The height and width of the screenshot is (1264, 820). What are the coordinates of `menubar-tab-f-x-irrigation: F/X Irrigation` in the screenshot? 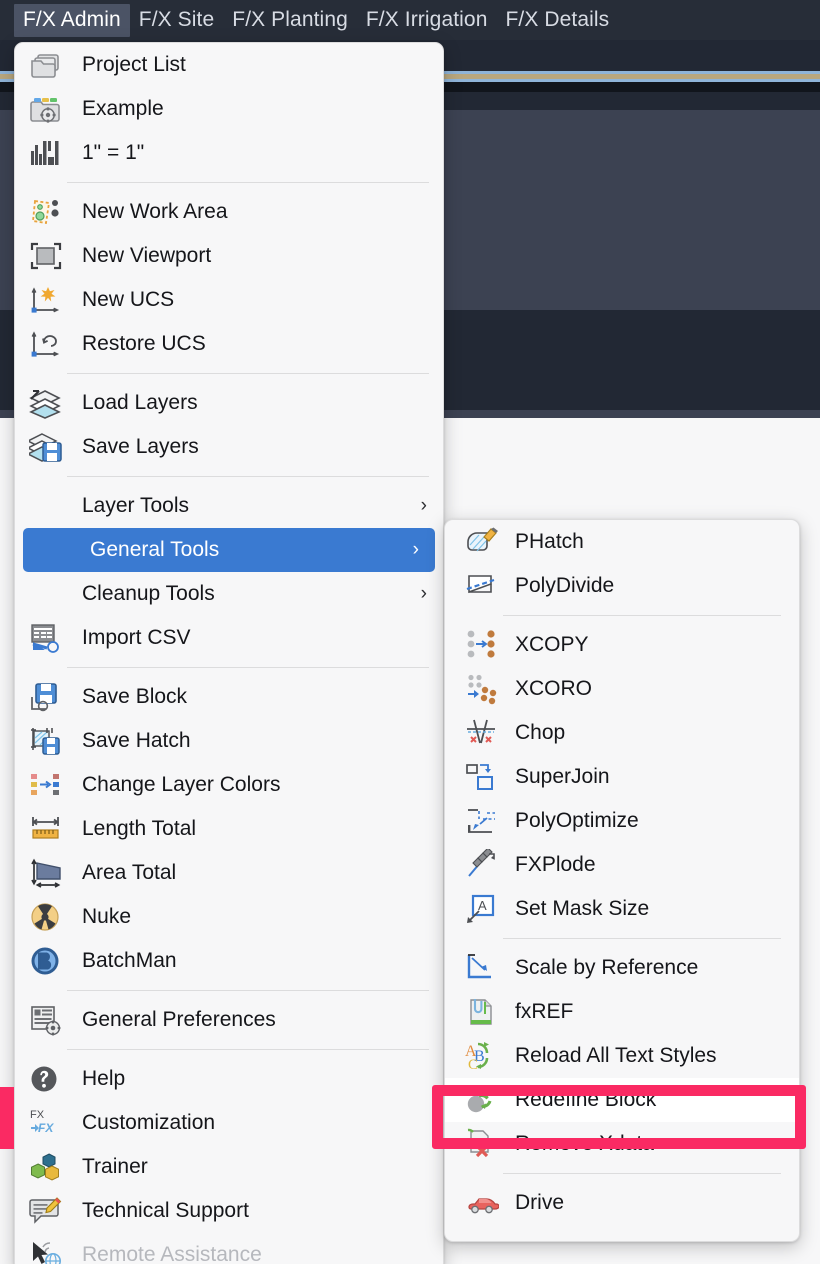 It's located at (427, 20).